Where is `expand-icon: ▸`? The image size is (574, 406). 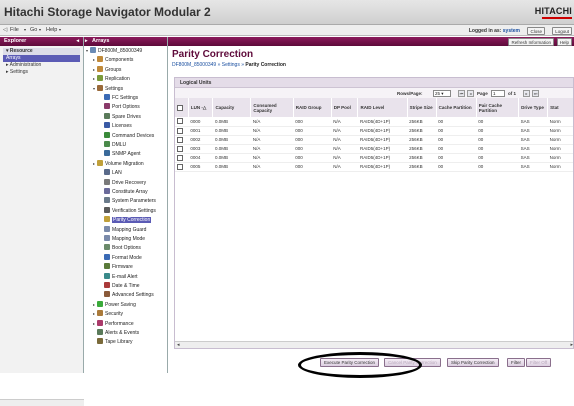 expand-icon: ▸ is located at coordinates (86, 41).